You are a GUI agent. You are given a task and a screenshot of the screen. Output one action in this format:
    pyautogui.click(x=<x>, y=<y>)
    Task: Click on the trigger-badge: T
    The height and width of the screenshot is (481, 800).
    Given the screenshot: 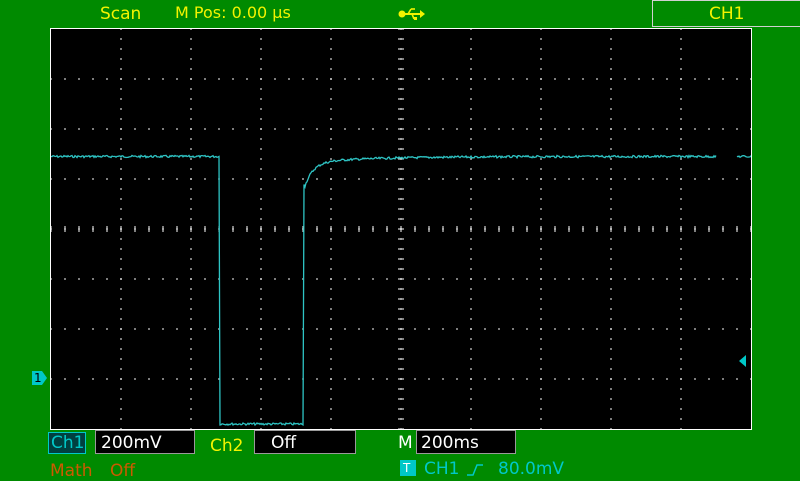 What is the action you would take?
    pyautogui.click(x=408, y=468)
    